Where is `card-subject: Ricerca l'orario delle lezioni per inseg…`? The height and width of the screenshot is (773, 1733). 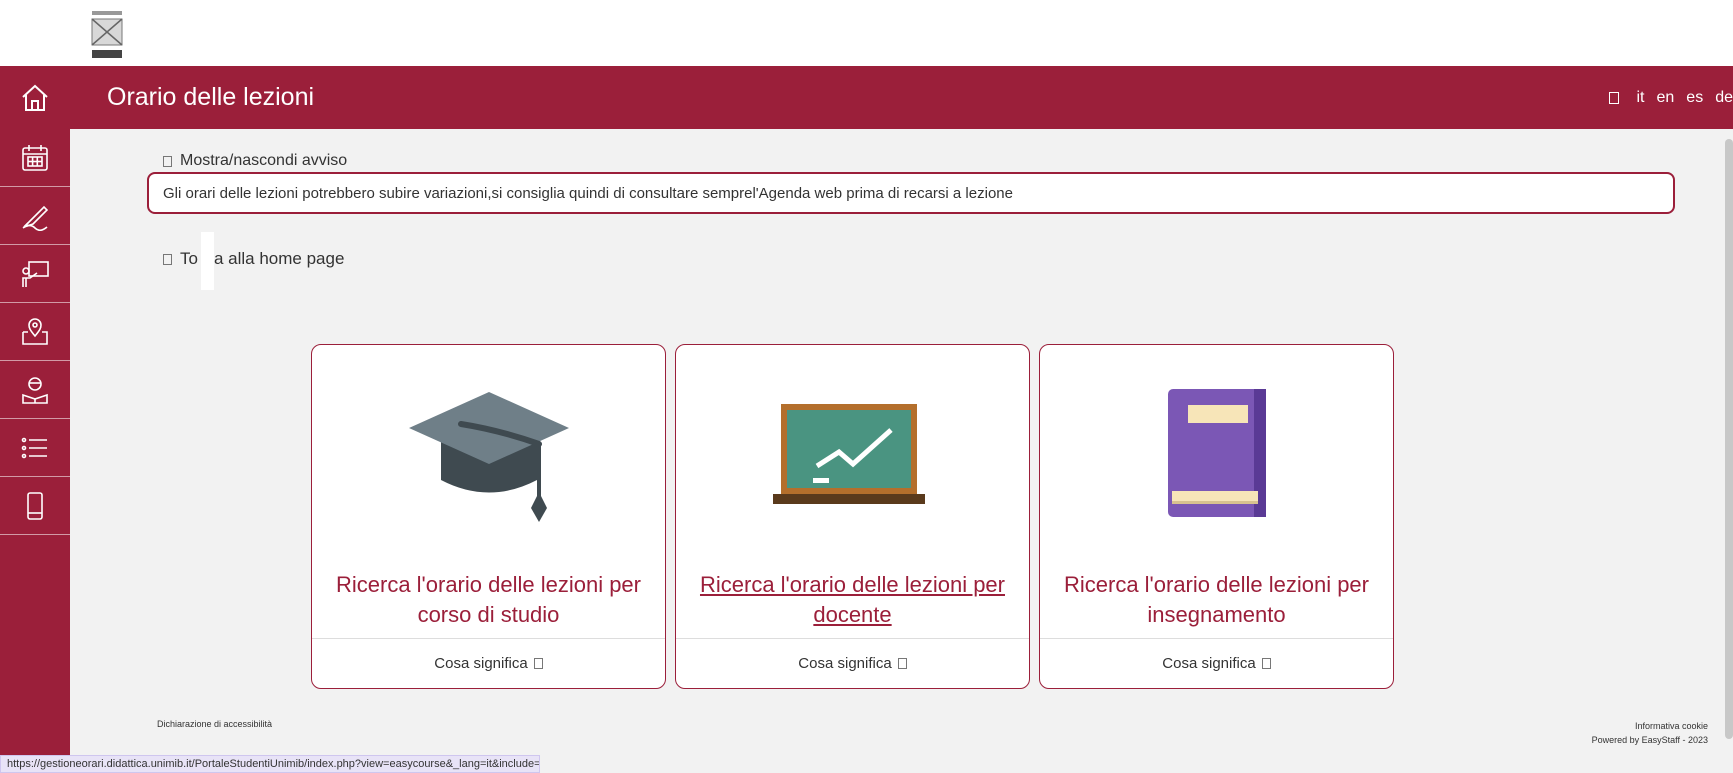 card-subject: Ricerca l'orario delle lezioni per inseg… is located at coordinates (1216, 516).